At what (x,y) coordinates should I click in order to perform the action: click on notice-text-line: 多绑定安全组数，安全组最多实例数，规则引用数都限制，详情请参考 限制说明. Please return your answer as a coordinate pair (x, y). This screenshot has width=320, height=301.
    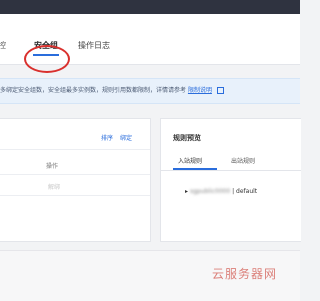
    Looking at the image, I should click on (112, 91).